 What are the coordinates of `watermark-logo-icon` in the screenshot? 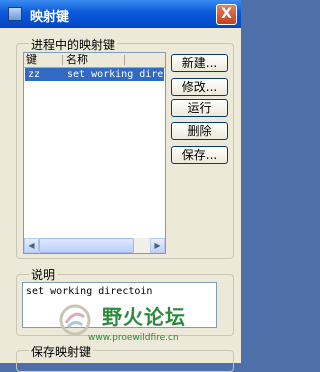 It's located at (75, 320).